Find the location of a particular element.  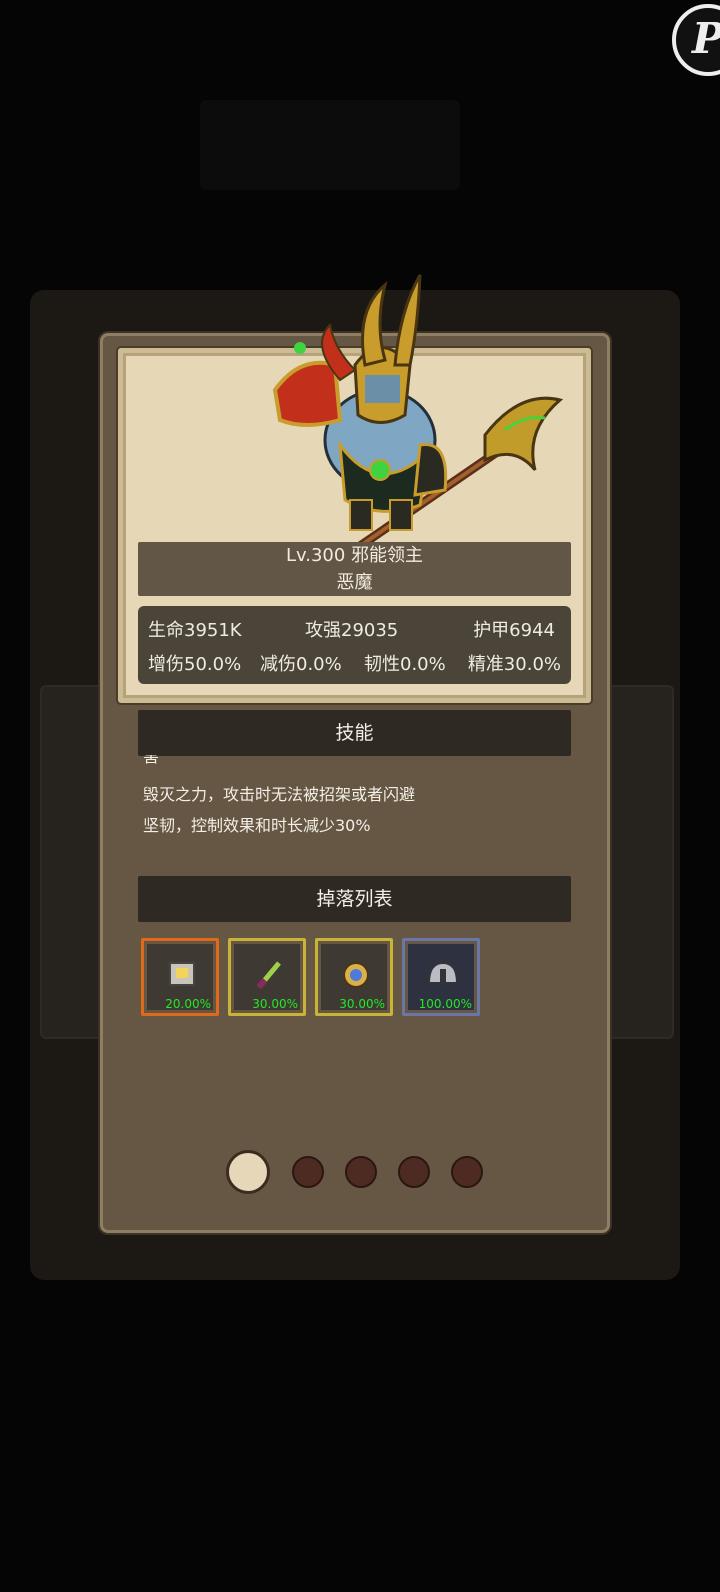

drop-slot-4: 100.00% is located at coordinates (441, 977).